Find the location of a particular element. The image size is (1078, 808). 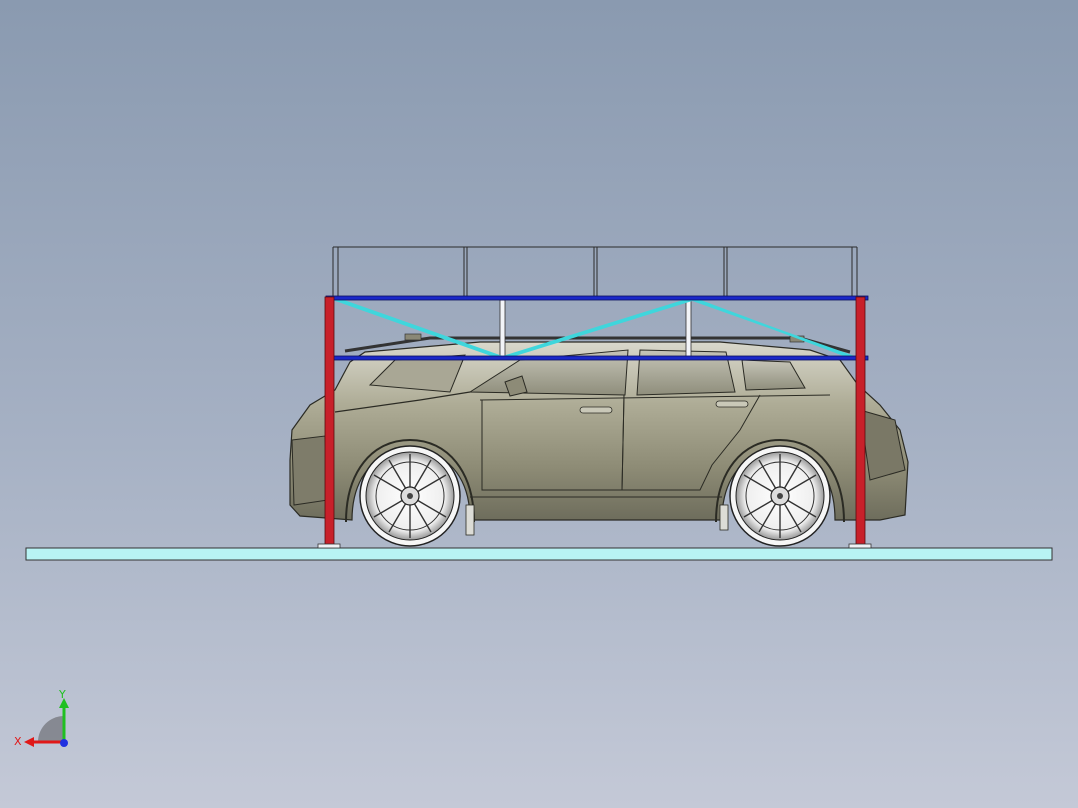

hanger-left is located at coordinates (502, 329).